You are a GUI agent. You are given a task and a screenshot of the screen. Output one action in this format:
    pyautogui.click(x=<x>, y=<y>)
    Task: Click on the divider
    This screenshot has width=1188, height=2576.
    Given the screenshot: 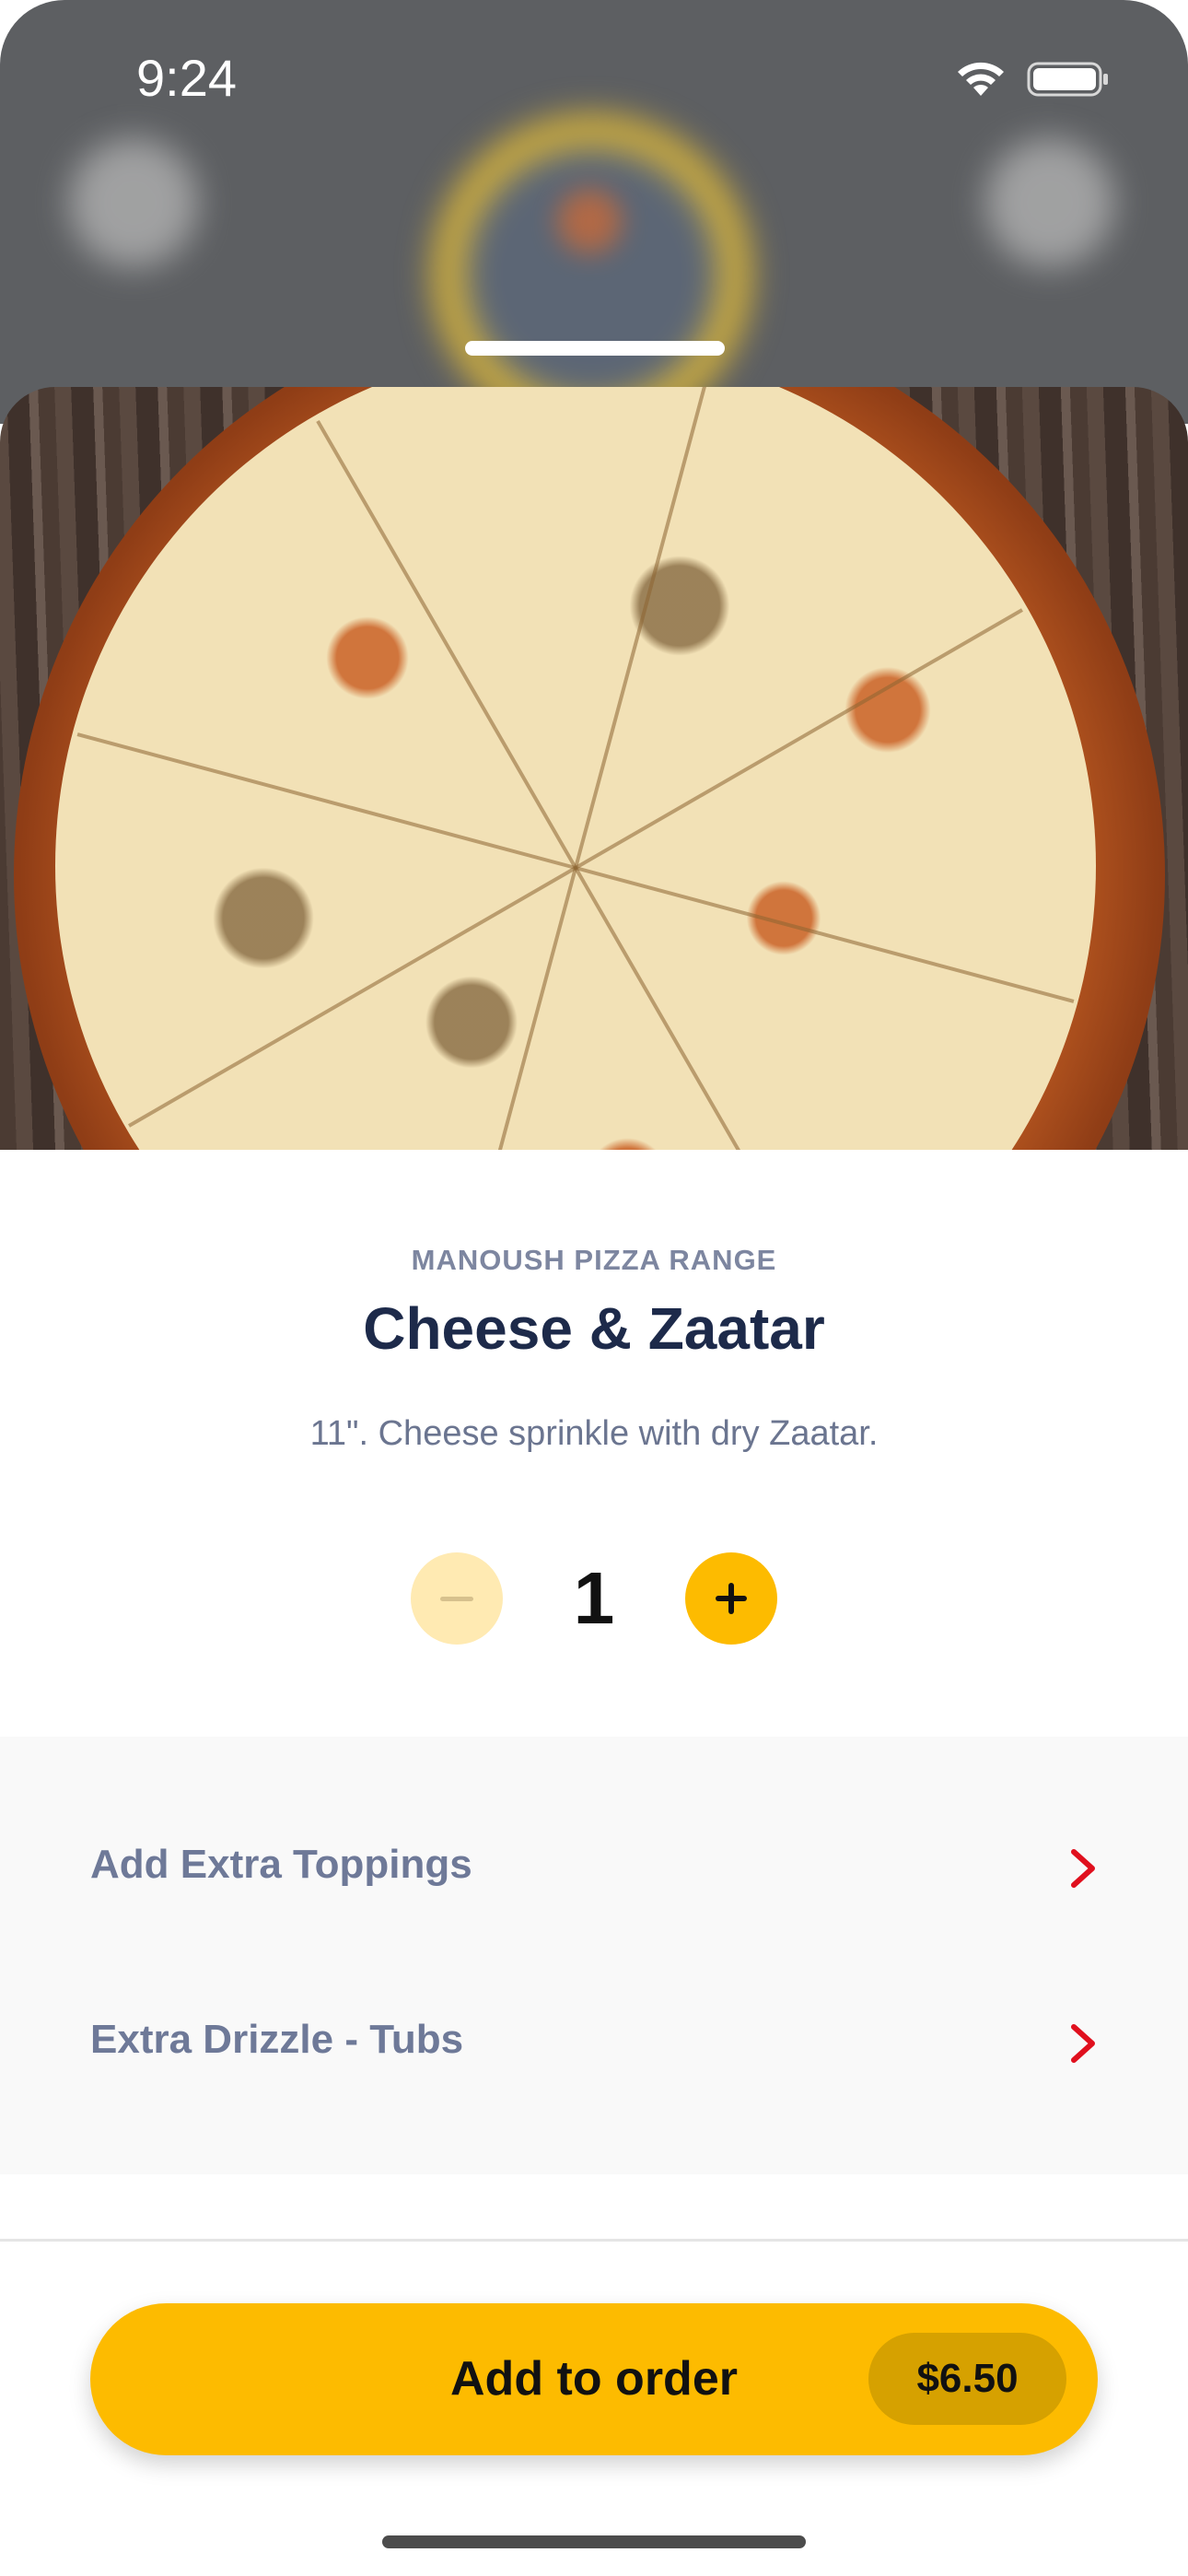 What is the action you would take?
    pyautogui.click(x=594, y=2240)
    